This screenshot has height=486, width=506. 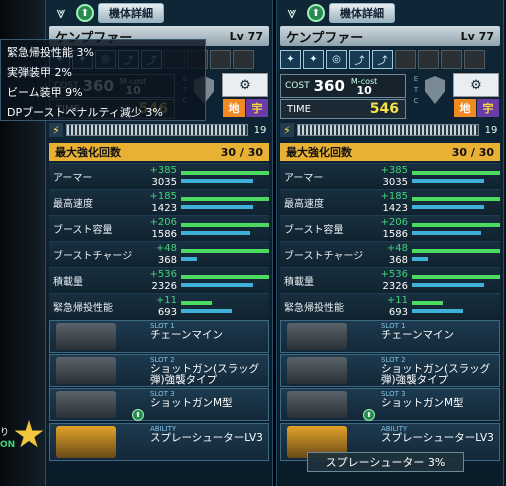 What do you see at coordinates (8, 439) in the screenshot?
I see `left-edge-labels: り ON` at bounding box center [8, 439].